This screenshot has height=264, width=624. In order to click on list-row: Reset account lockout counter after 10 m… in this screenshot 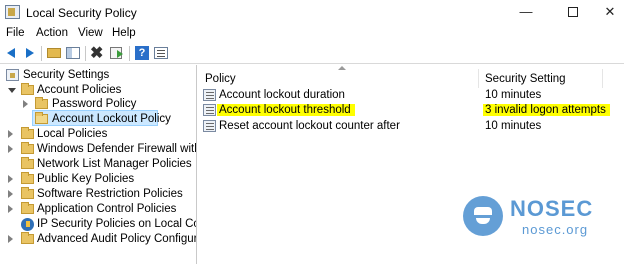, I will do `click(411, 126)`.